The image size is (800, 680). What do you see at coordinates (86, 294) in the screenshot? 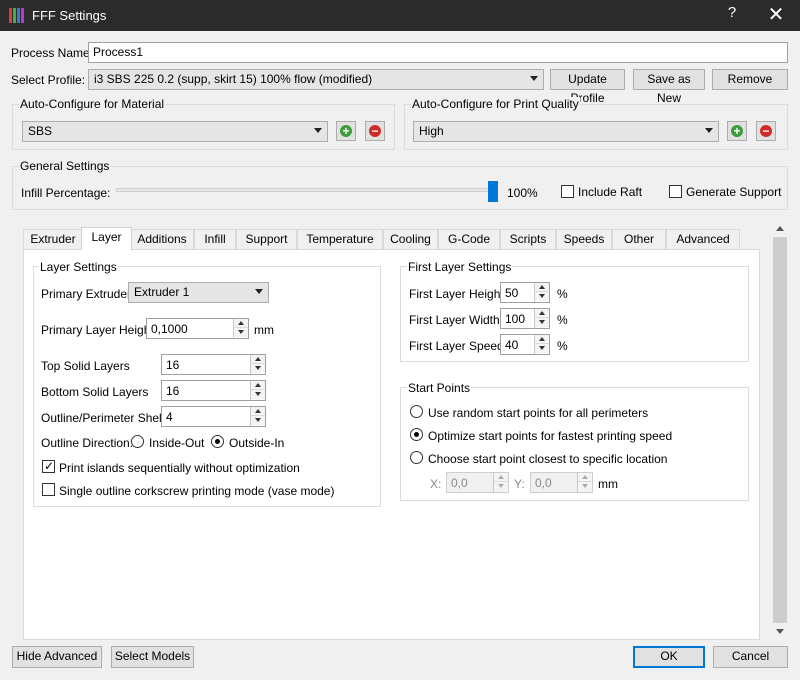
I see `primary-extruder-label: Primary Extruder` at bounding box center [86, 294].